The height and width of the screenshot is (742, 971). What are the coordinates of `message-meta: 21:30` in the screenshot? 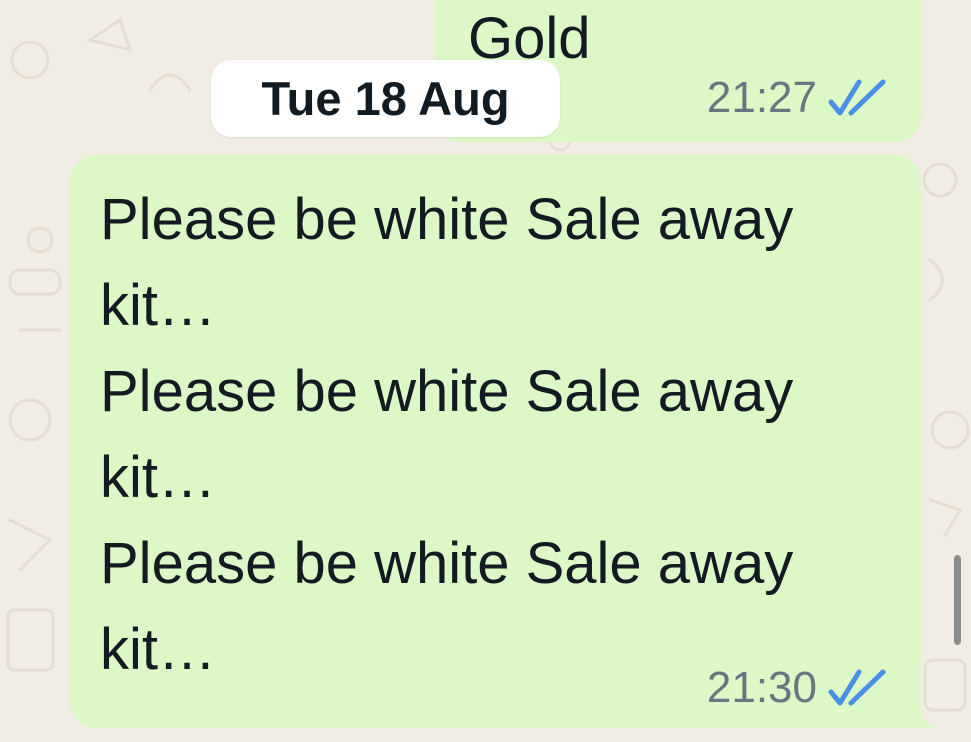 It's located at (799, 688).